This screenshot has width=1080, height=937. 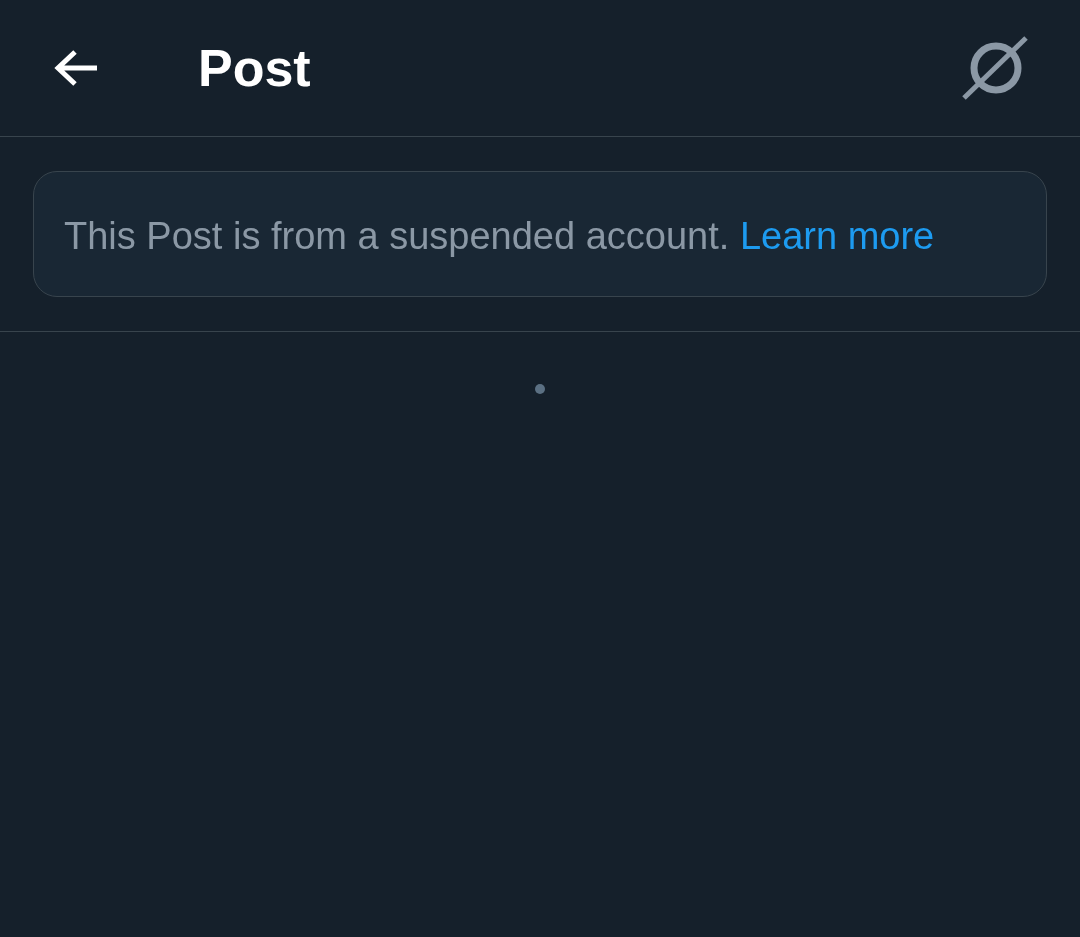 I want to click on suspended-notice: This Post is from a suspended account. Learn more, so click(x=500, y=236).